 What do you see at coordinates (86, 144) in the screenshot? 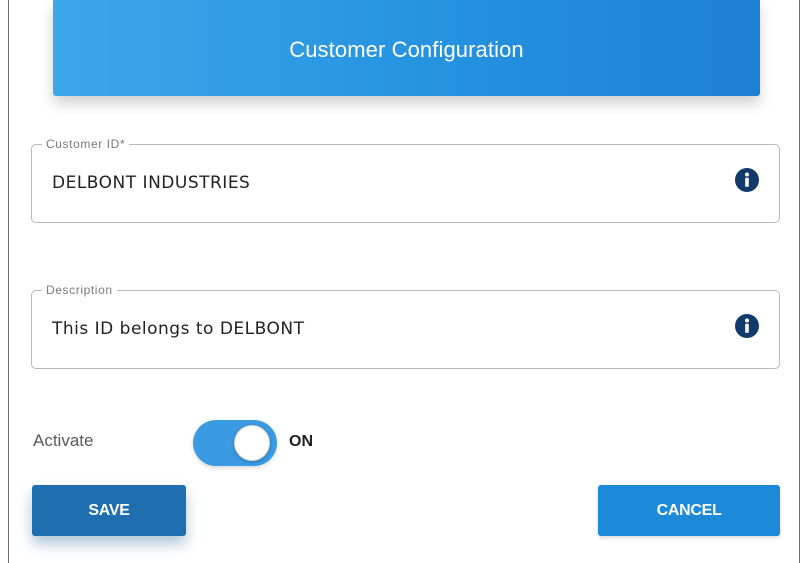
I see `customer-id-label: Customer ID*` at bounding box center [86, 144].